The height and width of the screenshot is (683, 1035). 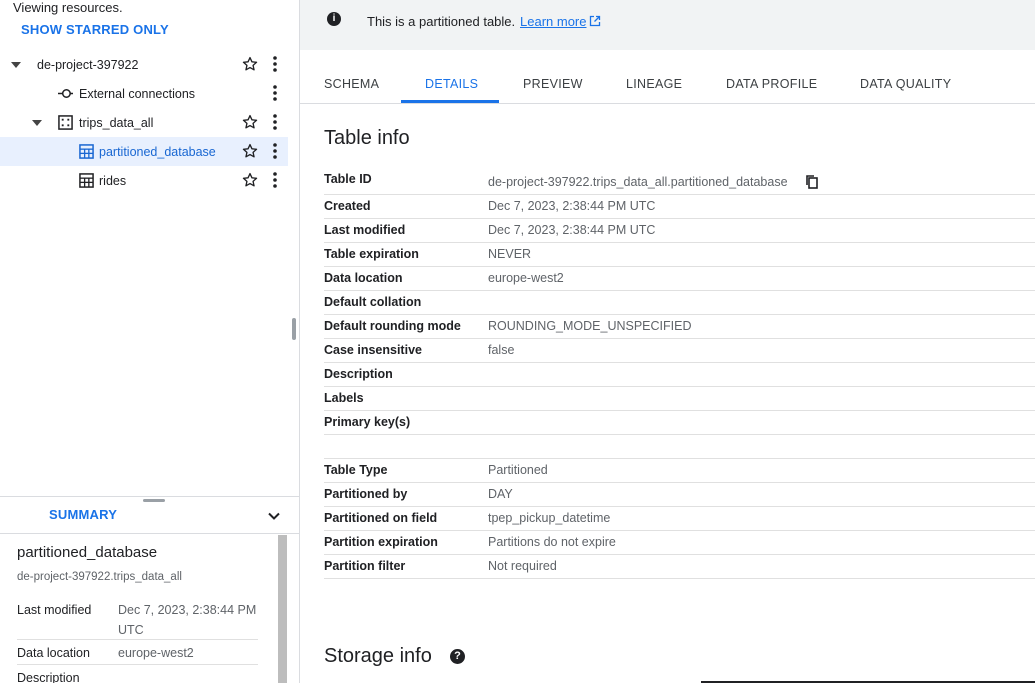 I want to click on info-key: Table expiration, so click(x=371, y=254).